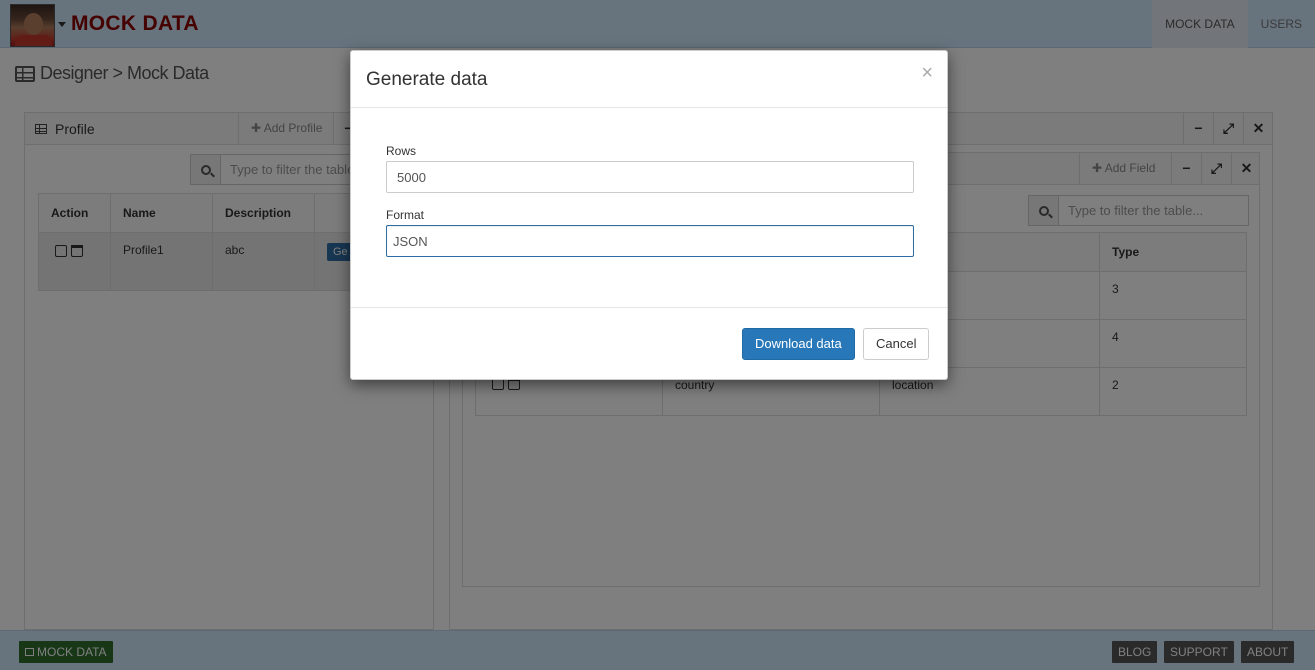  I want to click on modal-title: Generate data, so click(427, 79).